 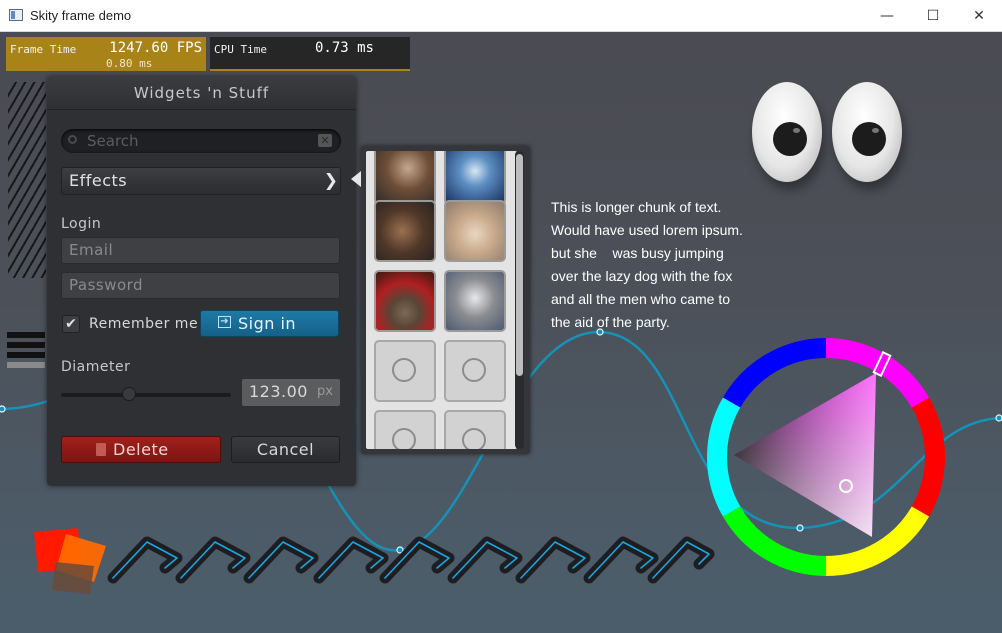 I want to click on diameter-slider-knob, so click(x=129, y=394).